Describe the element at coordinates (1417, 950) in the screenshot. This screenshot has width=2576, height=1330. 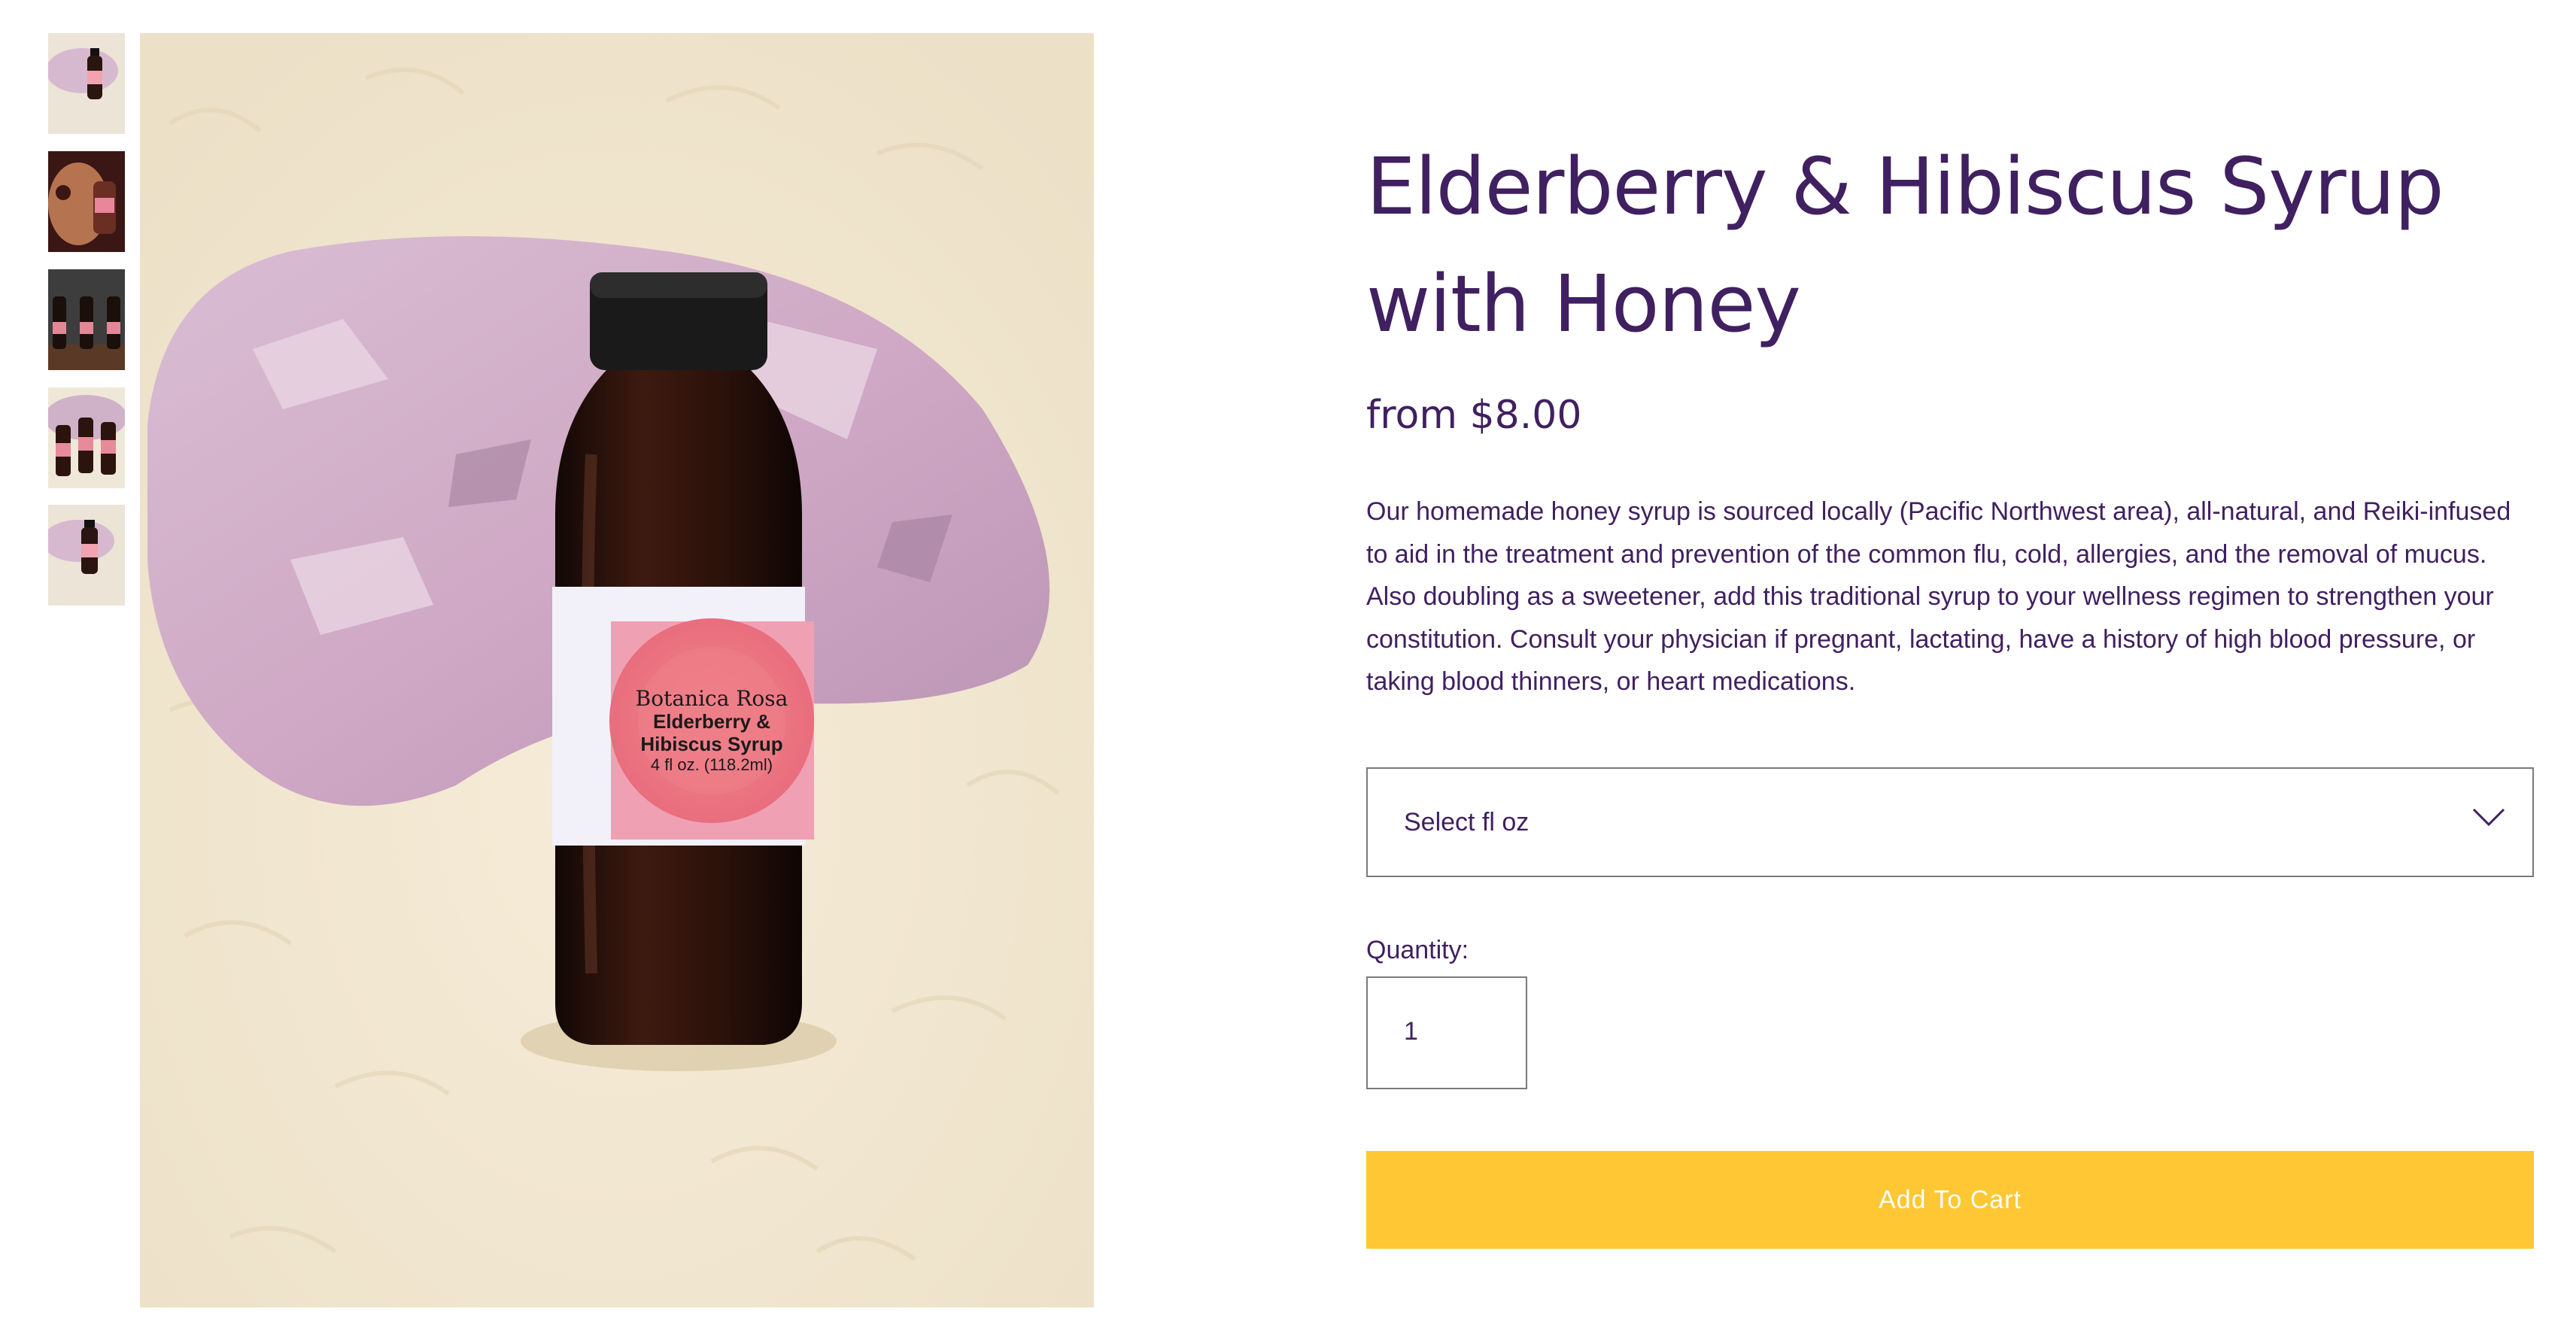
I see `quantity-label: Quantity:` at that location.